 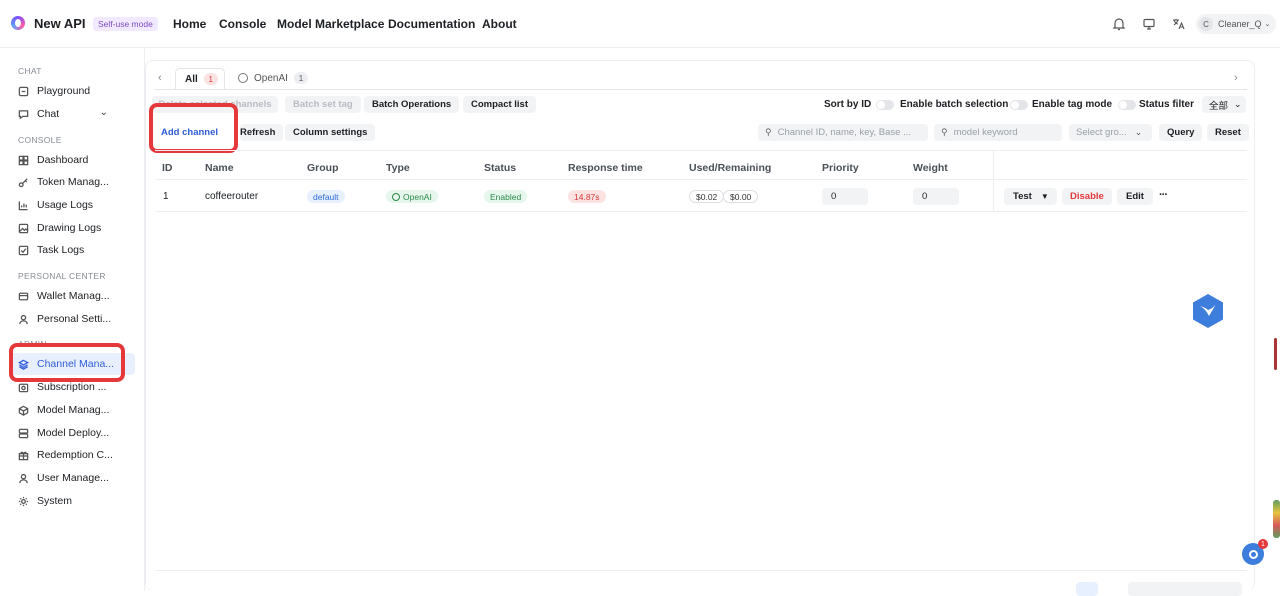 What do you see at coordinates (1045, 196) in the screenshot?
I see `caret-down-icon: ▼` at bounding box center [1045, 196].